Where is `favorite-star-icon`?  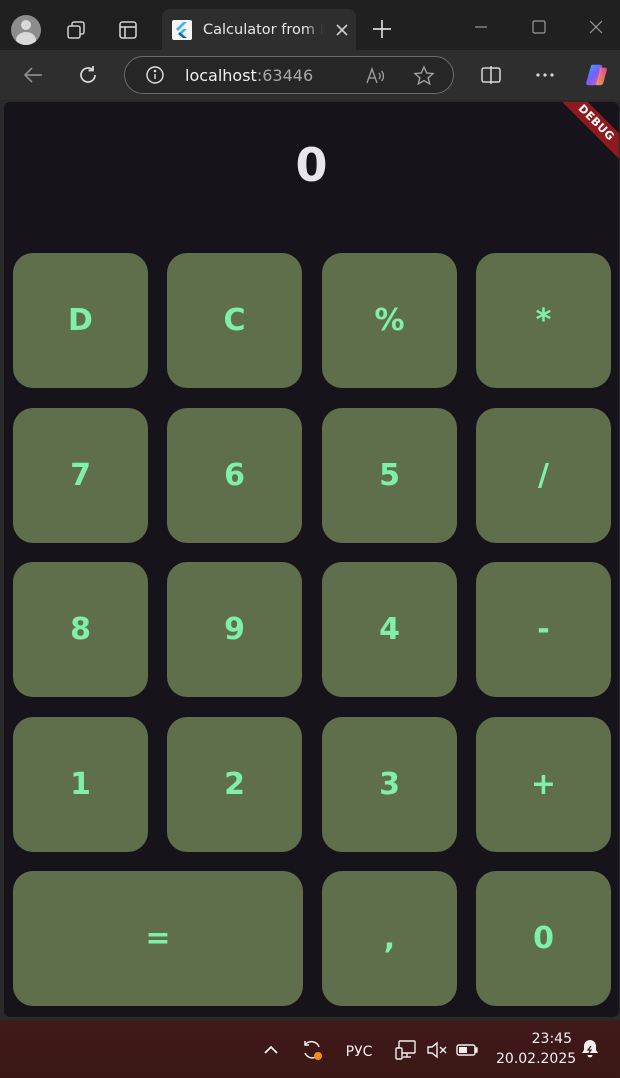 favorite-star-icon is located at coordinates (424, 76).